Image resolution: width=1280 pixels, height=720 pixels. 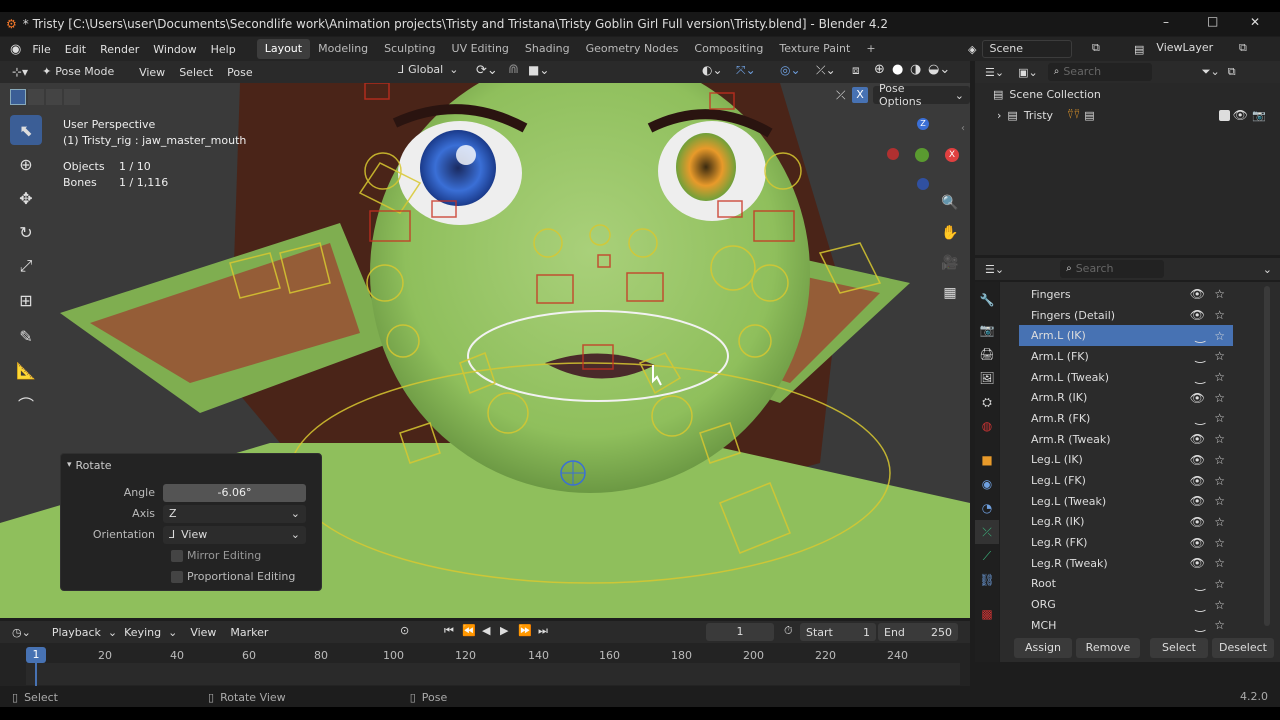 I want to click on pivot-icon: ⟳⌄, so click(x=487, y=70).